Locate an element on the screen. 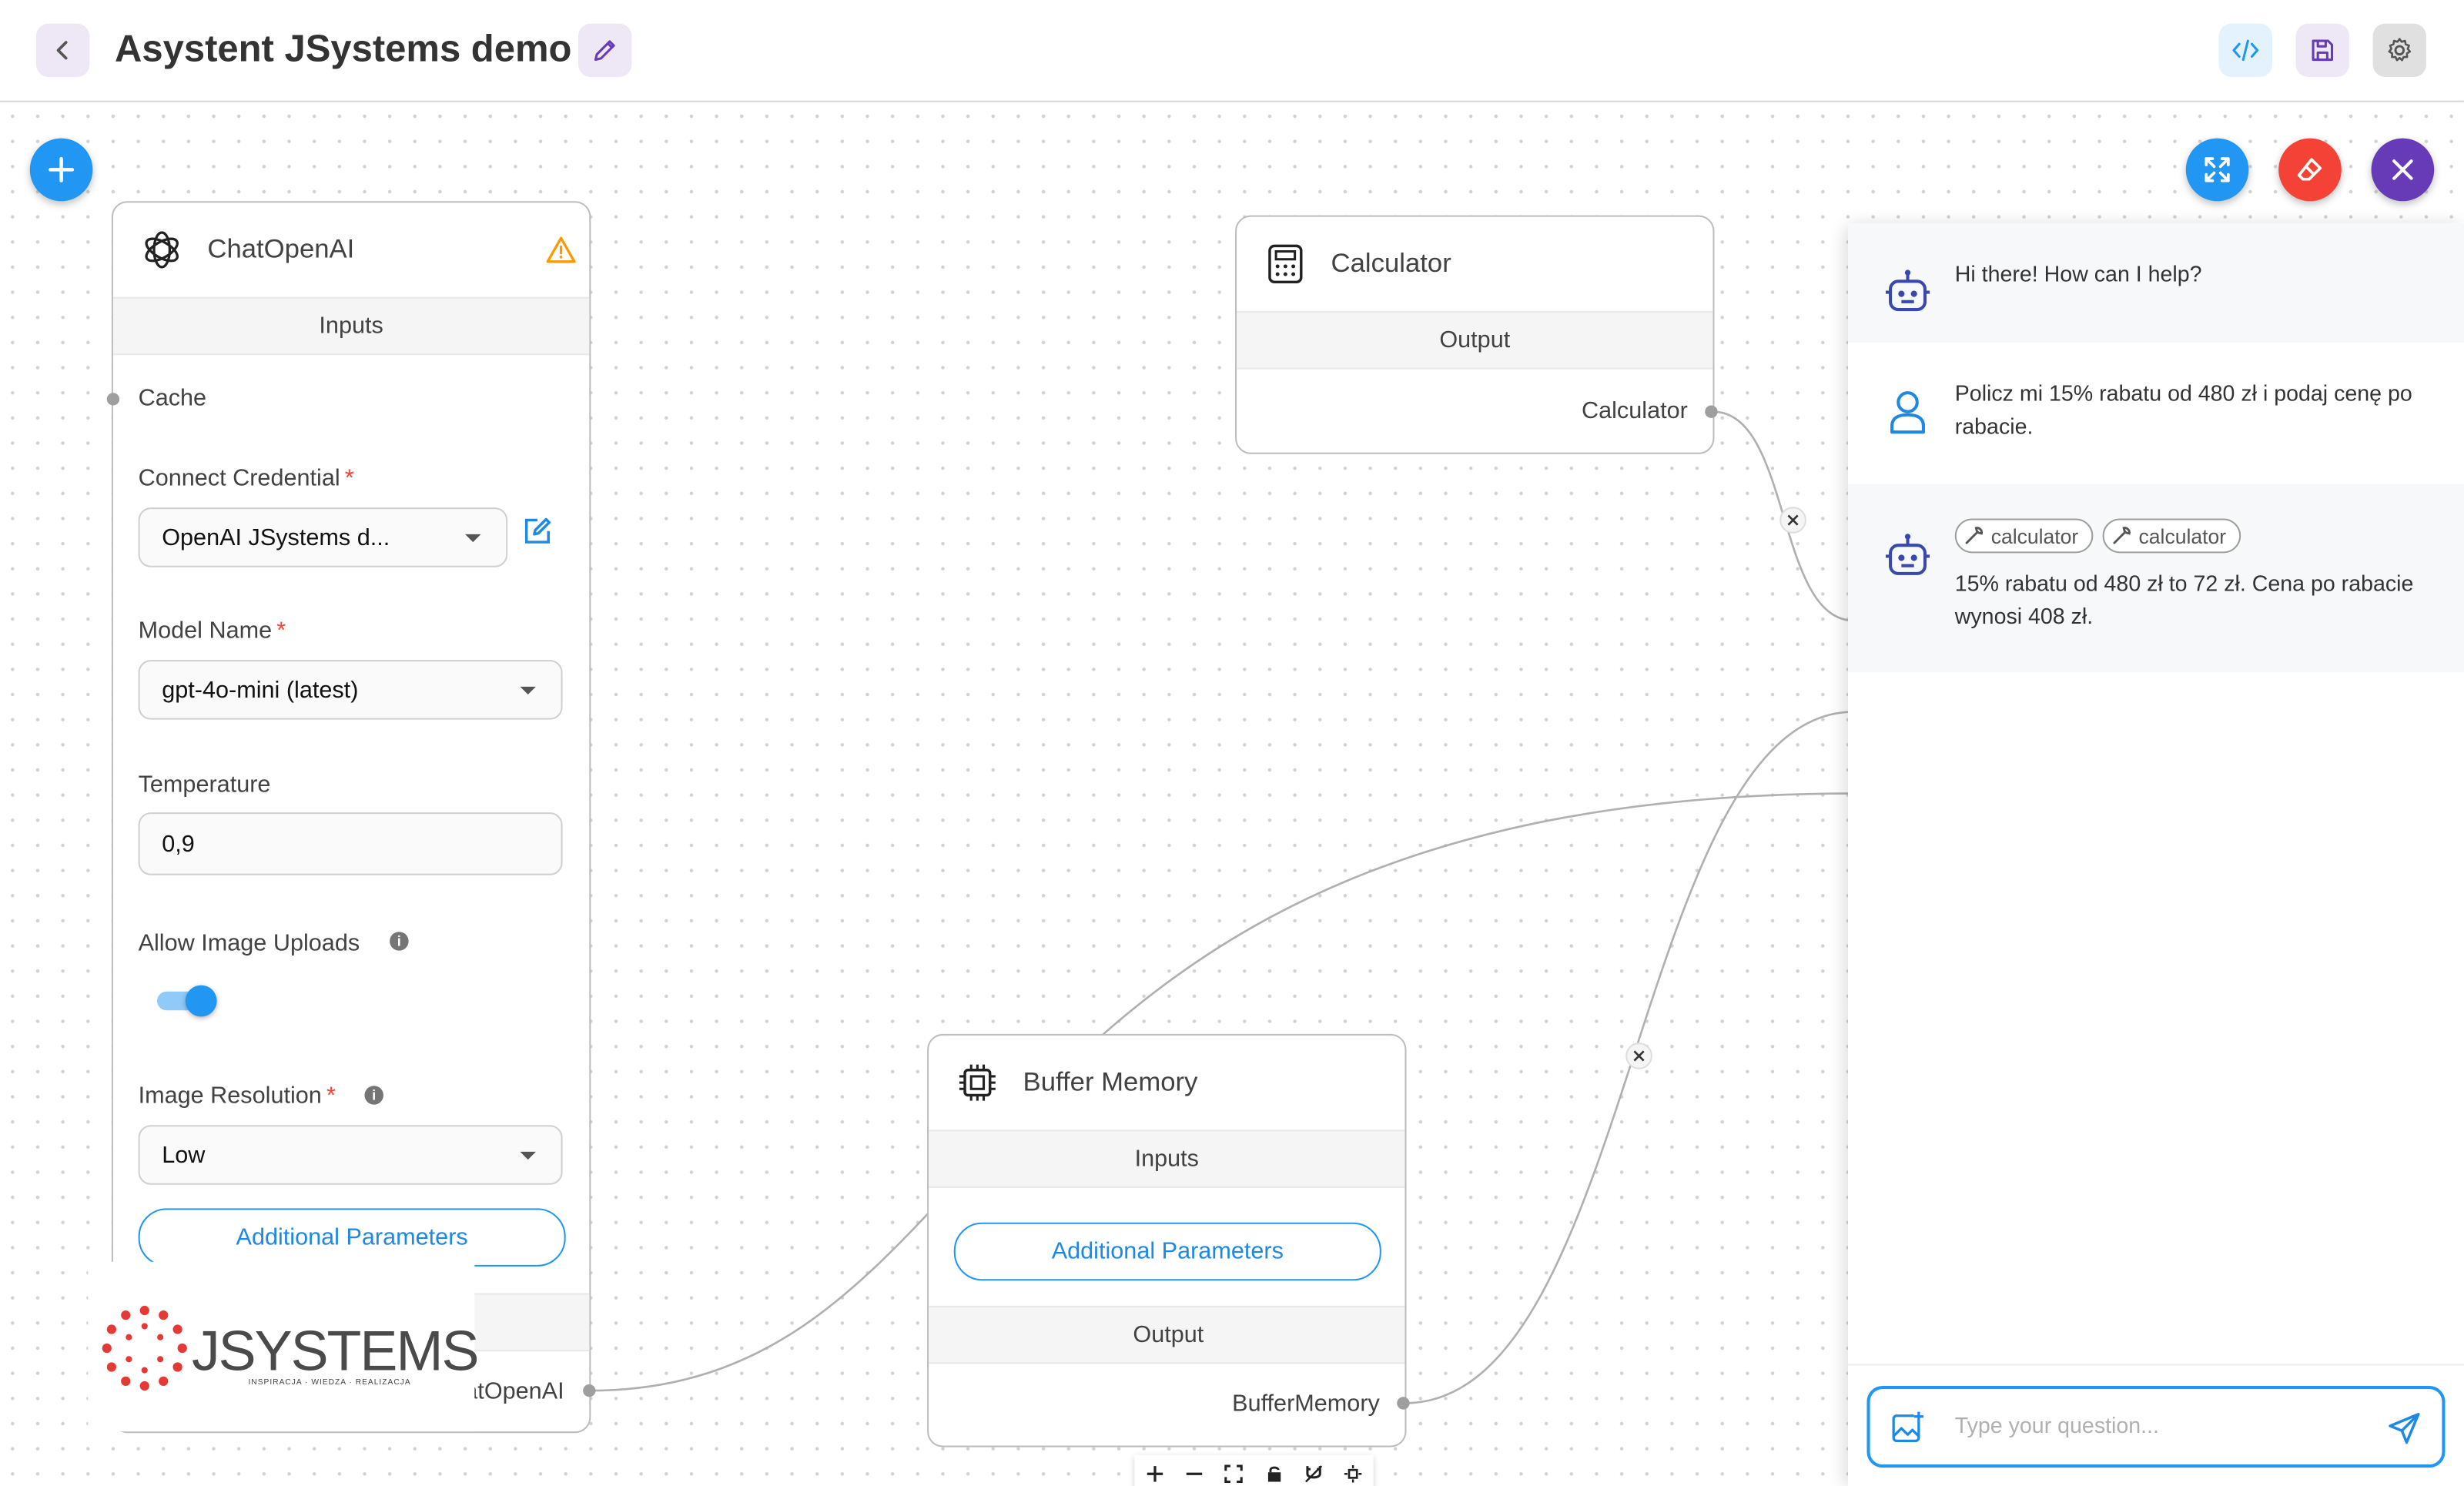 This screenshot has height=1486, width=2464. chat-message-text: Hi there! How can I help? is located at coordinates (2078, 273).